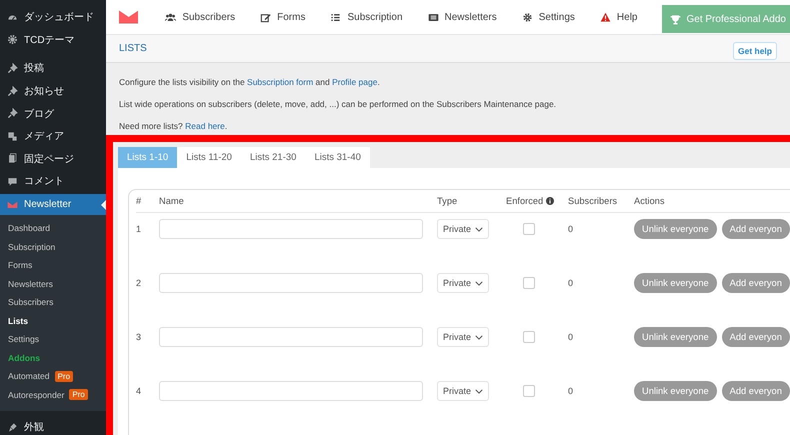 Image resolution: width=790 pixels, height=435 pixels. What do you see at coordinates (366, 17) in the screenshot?
I see `nav-link: Subscription` at bounding box center [366, 17].